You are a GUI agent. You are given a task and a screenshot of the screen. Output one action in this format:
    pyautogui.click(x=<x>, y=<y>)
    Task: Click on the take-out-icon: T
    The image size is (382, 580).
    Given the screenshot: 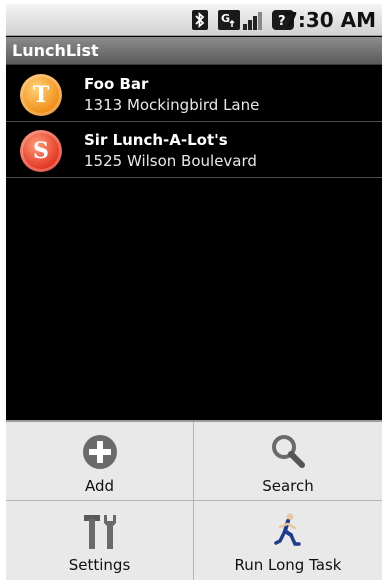 What is the action you would take?
    pyautogui.click(x=41, y=95)
    